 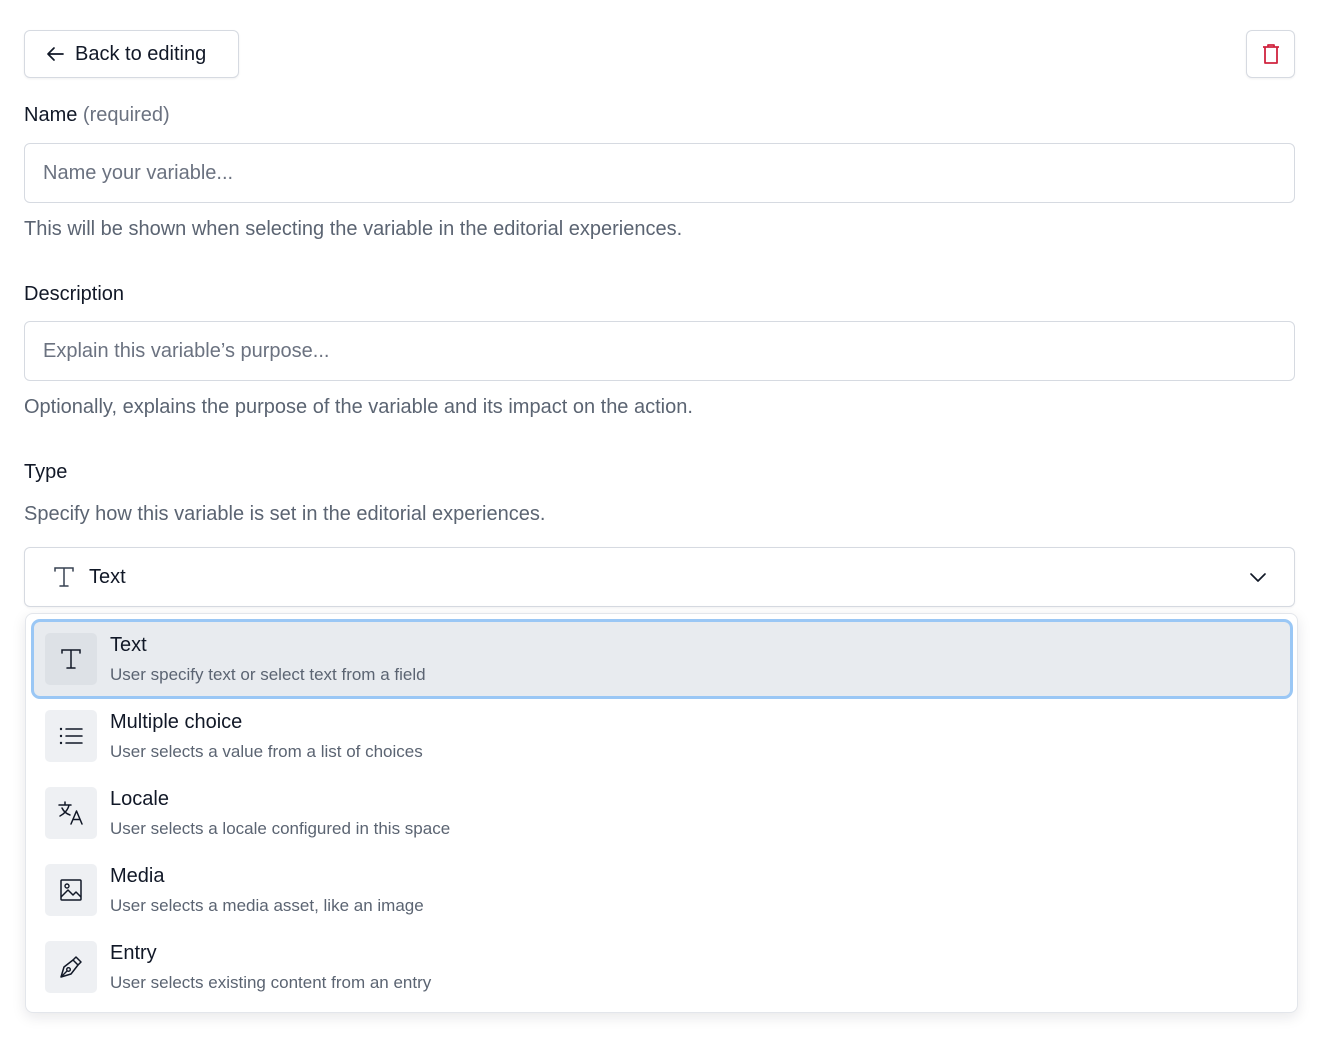 What do you see at coordinates (1258, 577) in the screenshot?
I see `chevron-down-icon` at bounding box center [1258, 577].